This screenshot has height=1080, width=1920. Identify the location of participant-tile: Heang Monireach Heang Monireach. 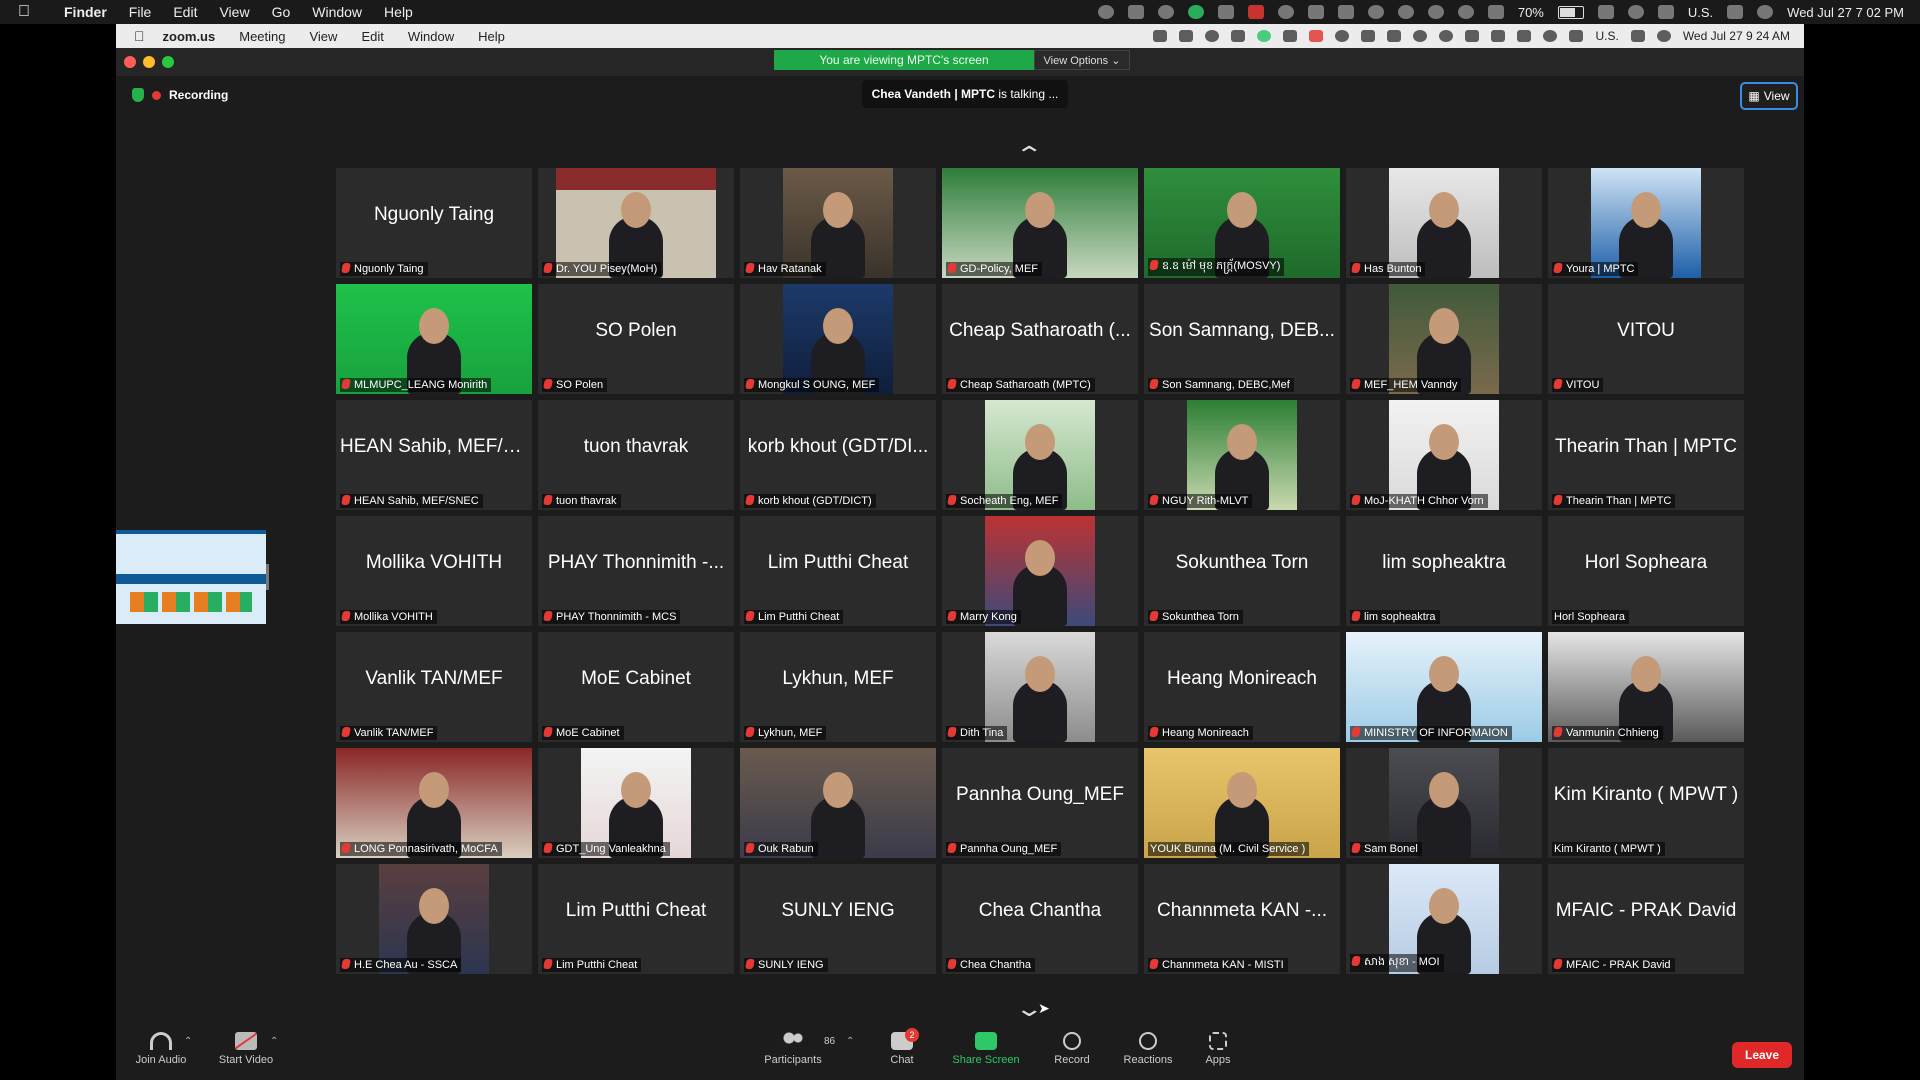
(1242, 687).